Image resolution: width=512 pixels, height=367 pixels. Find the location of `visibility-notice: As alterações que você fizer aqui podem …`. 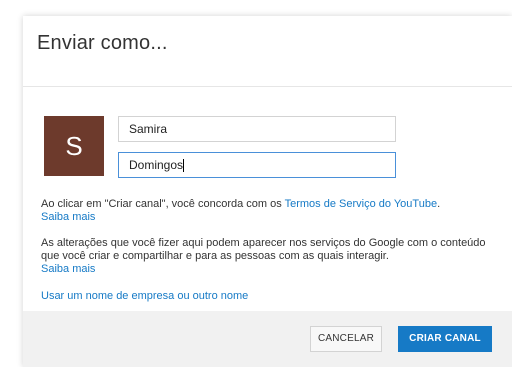

visibility-notice: As alterações que você fizer aqui podem … is located at coordinates (272, 256).